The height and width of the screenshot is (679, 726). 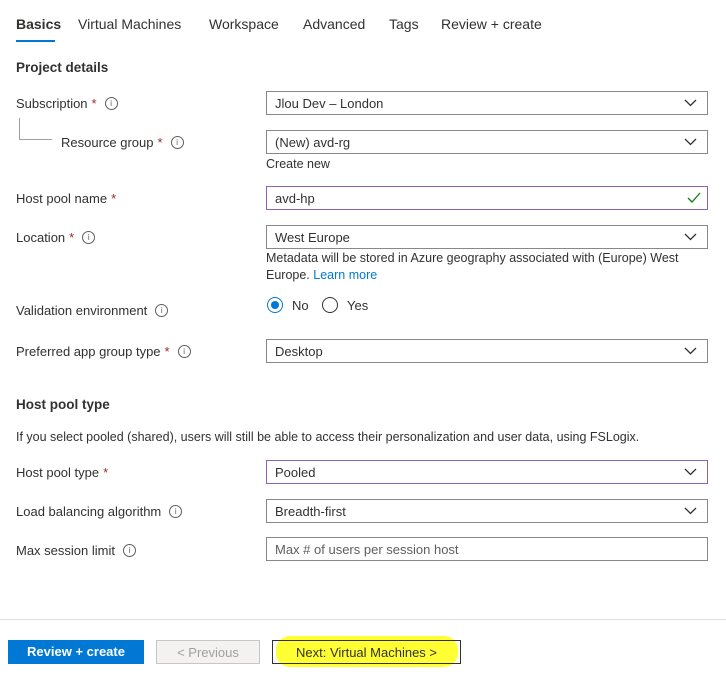 I want to click on location-value: West Europe, so click(x=312, y=237).